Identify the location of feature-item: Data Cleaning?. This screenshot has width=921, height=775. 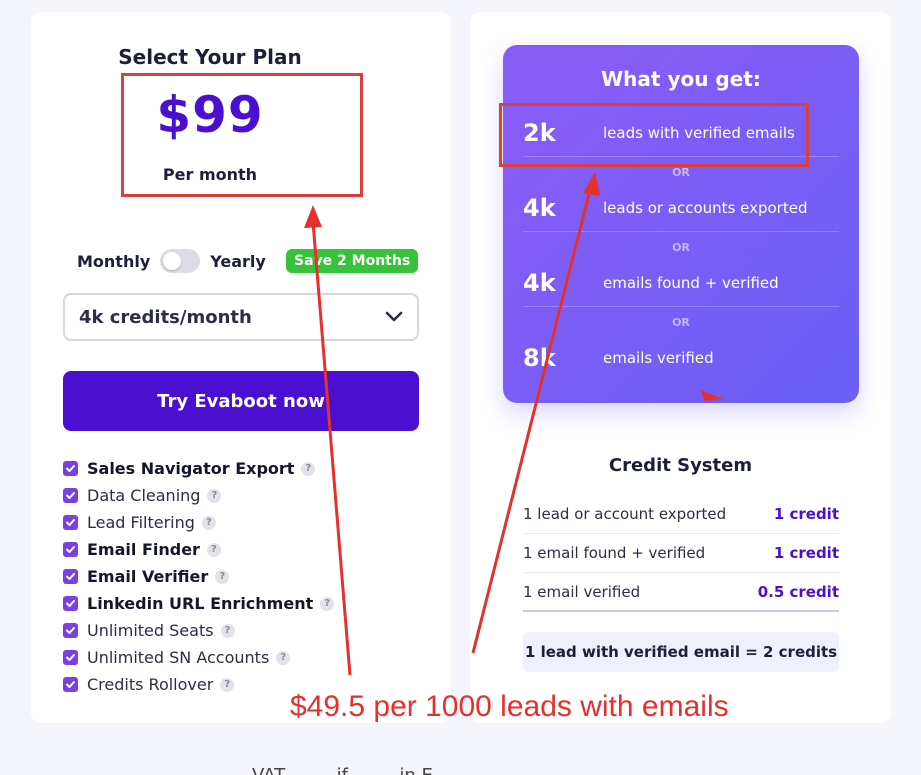
(198, 495).